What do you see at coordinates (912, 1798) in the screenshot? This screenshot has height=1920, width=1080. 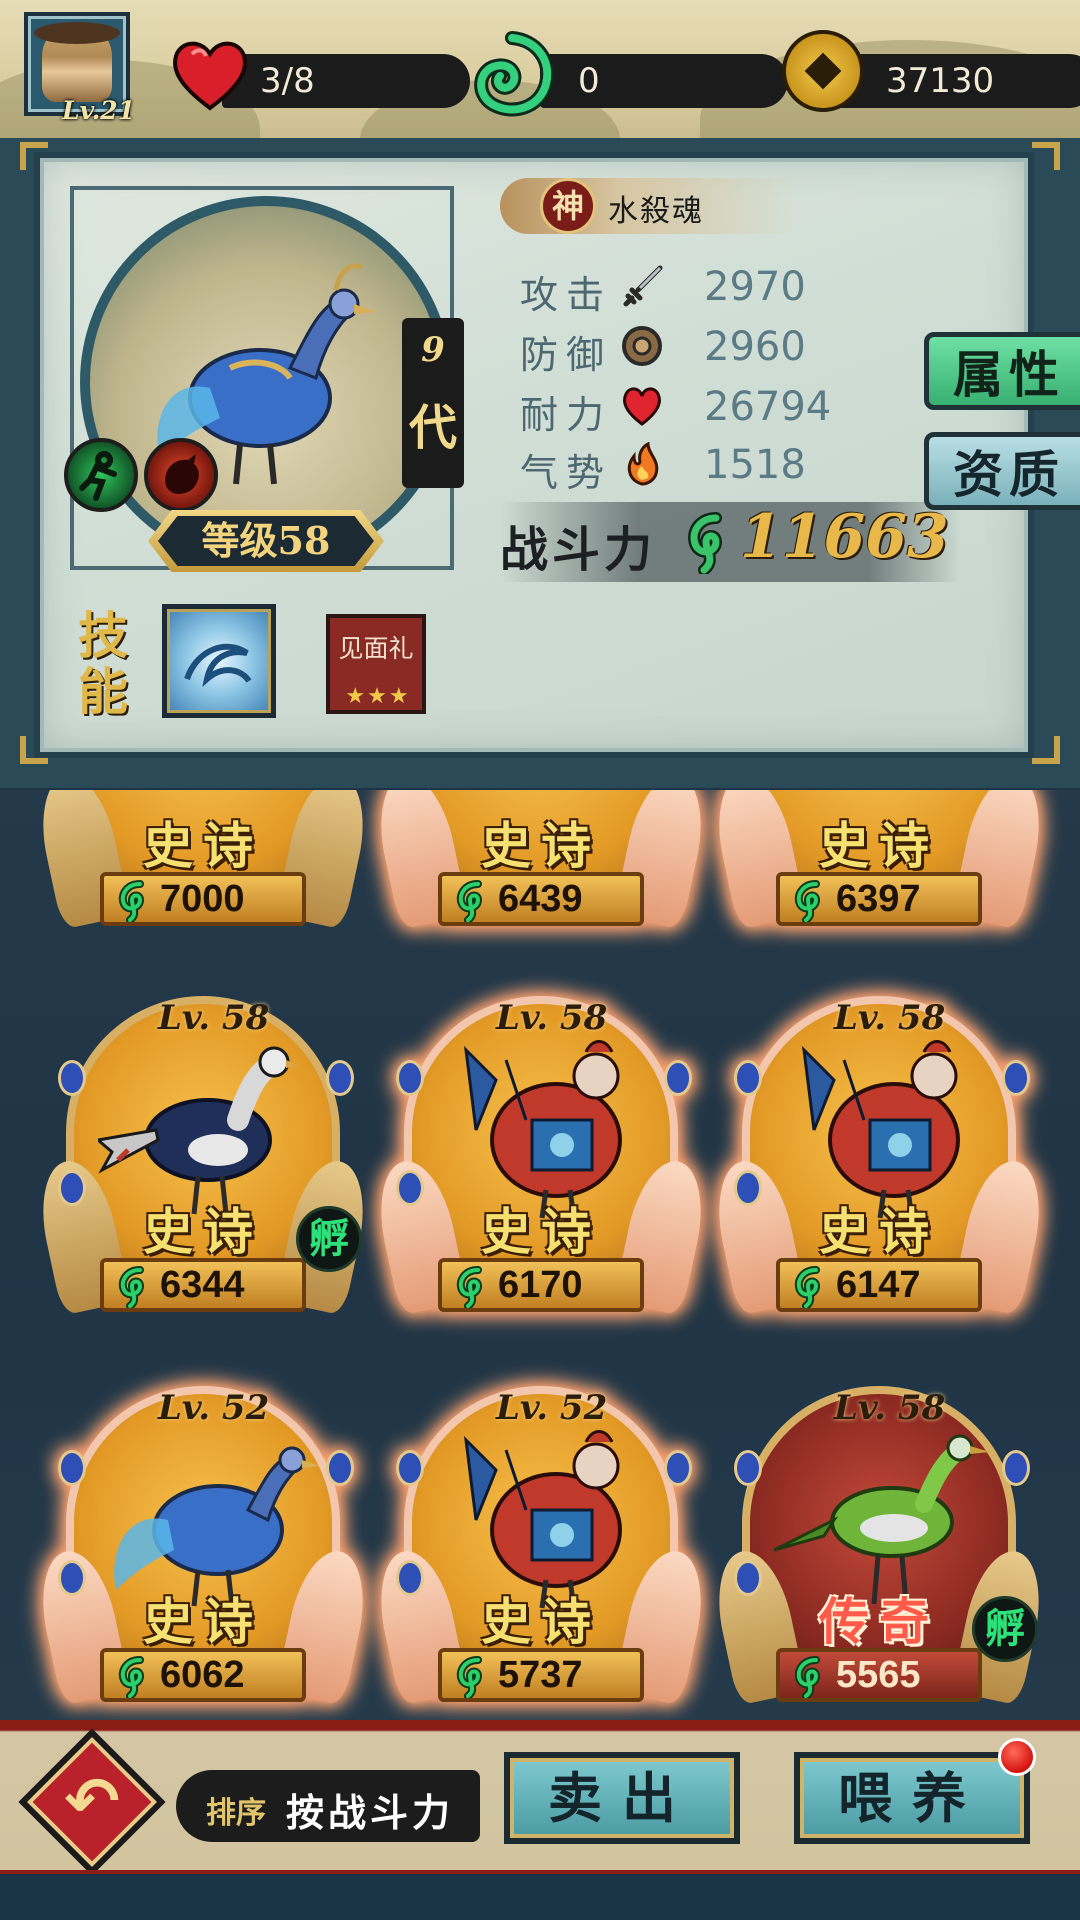 I see `feed-button: 喂养` at bounding box center [912, 1798].